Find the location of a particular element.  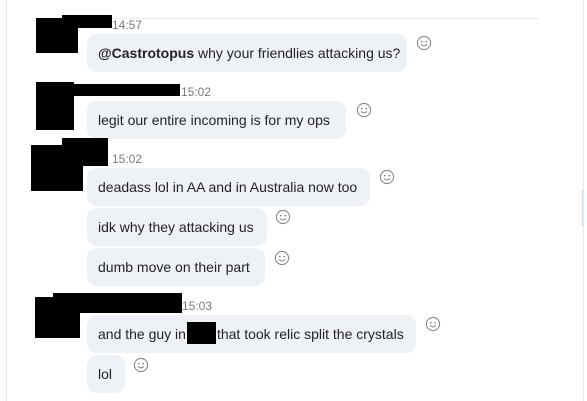

message-text: legit our entire incoming is for my ops is located at coordinates (214, 120).